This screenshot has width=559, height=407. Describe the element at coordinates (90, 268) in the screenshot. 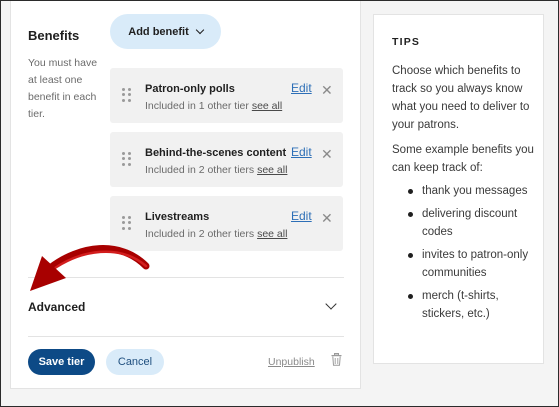

I see `annotation-arrow-icon` at that location.